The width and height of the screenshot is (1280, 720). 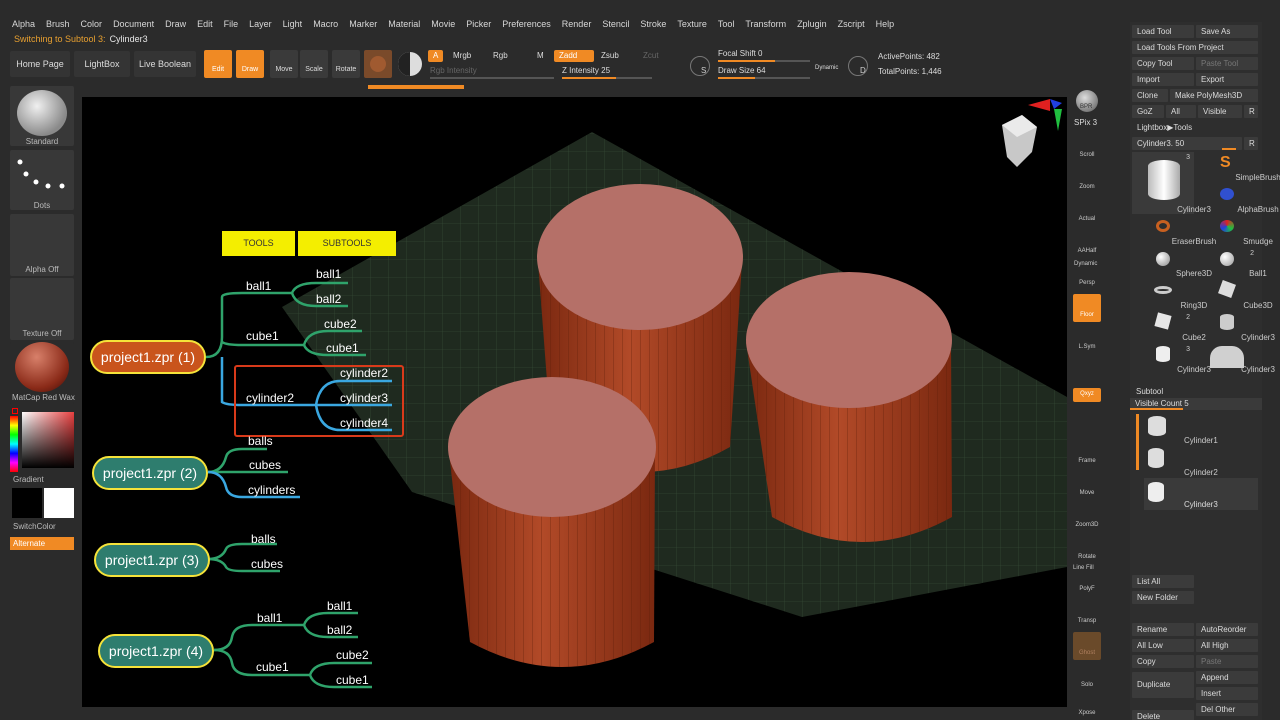 I want to click on goz-all-button: All, so click(x=1181, y=111).